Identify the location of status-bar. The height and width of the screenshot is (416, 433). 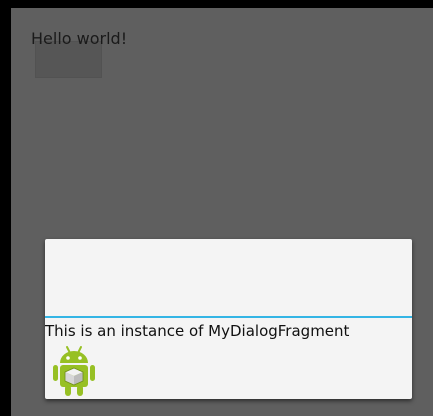
(216, 4).